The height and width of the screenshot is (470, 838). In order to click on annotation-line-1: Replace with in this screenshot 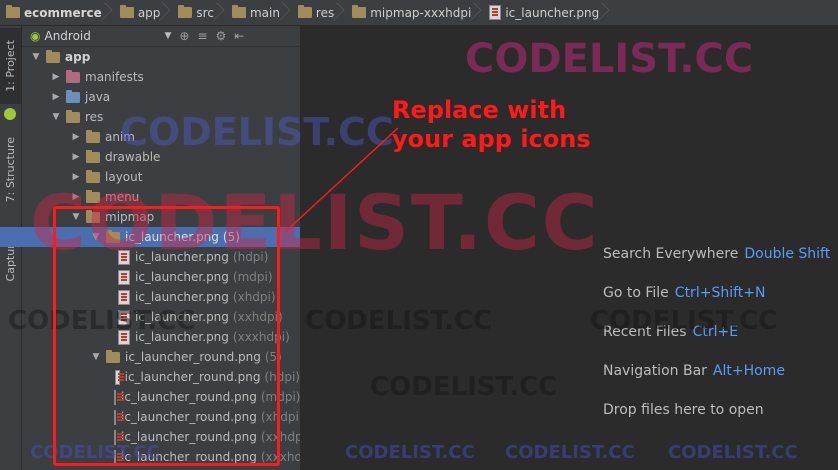, I will do `click(479, 110)`.